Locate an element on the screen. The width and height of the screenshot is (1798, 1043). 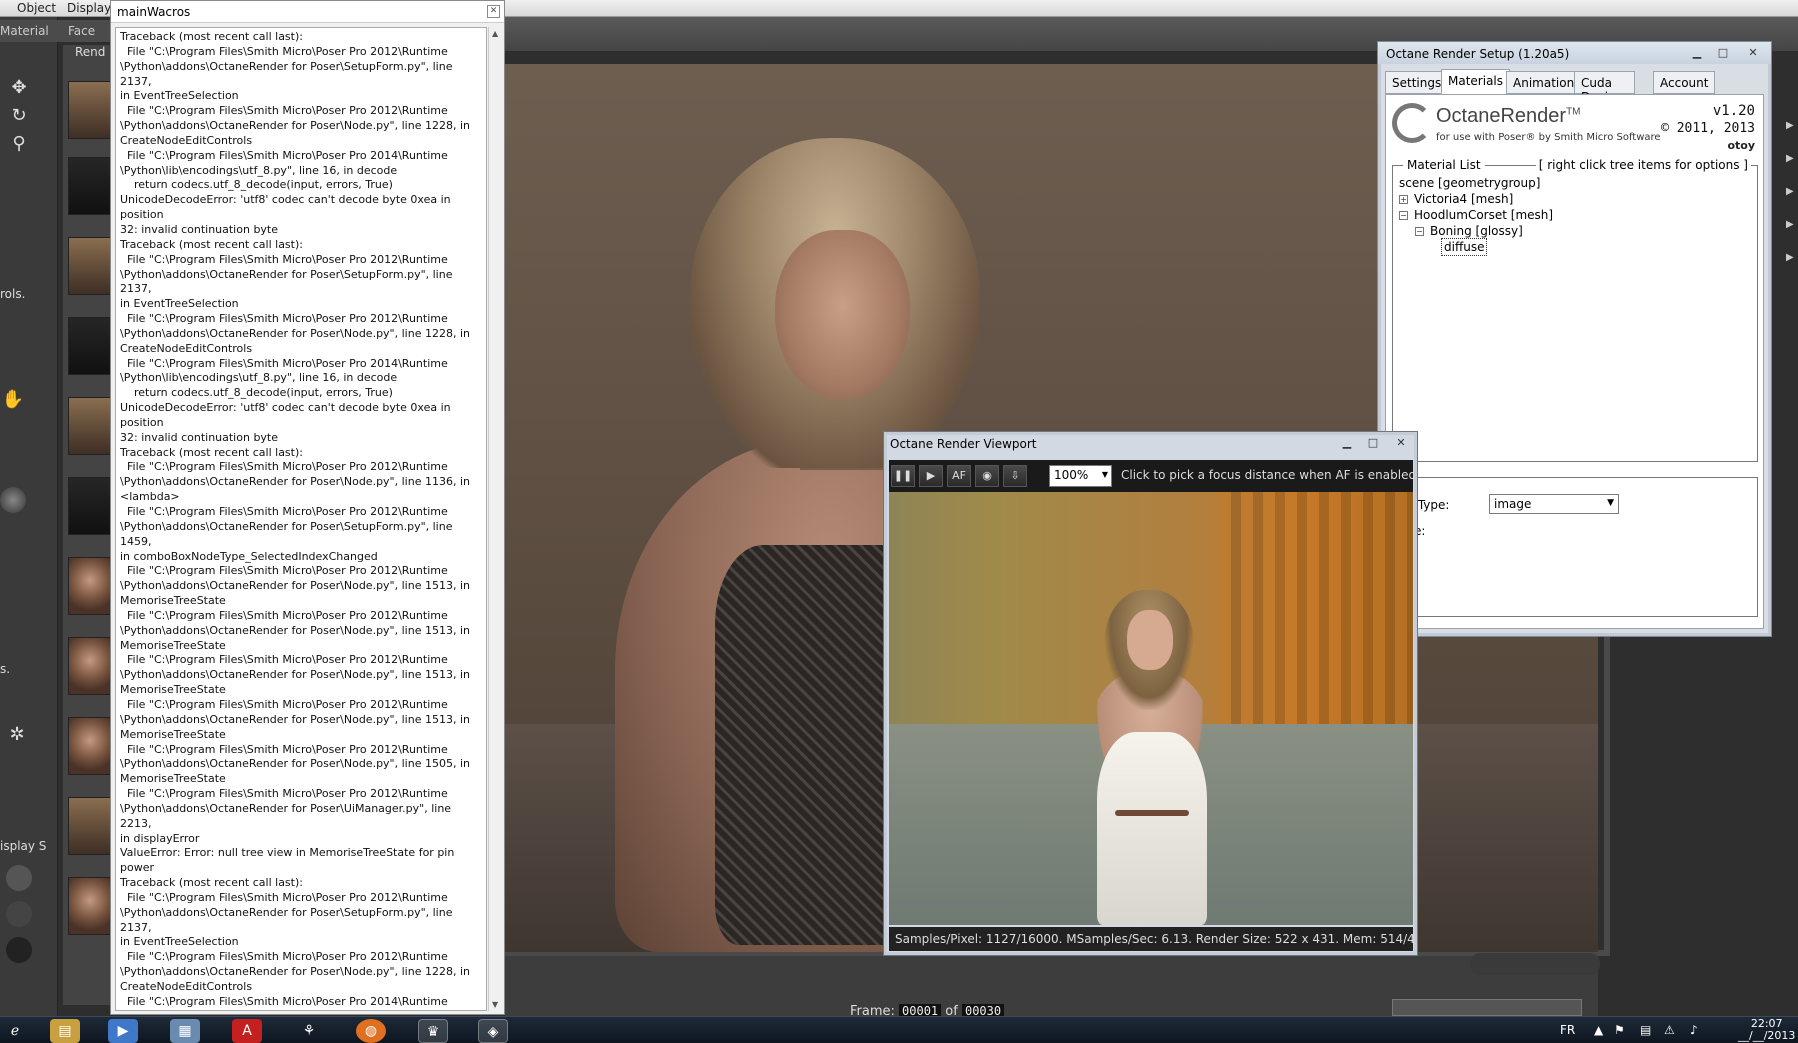
ui-dots-control is located at coordinates (1535, 964).